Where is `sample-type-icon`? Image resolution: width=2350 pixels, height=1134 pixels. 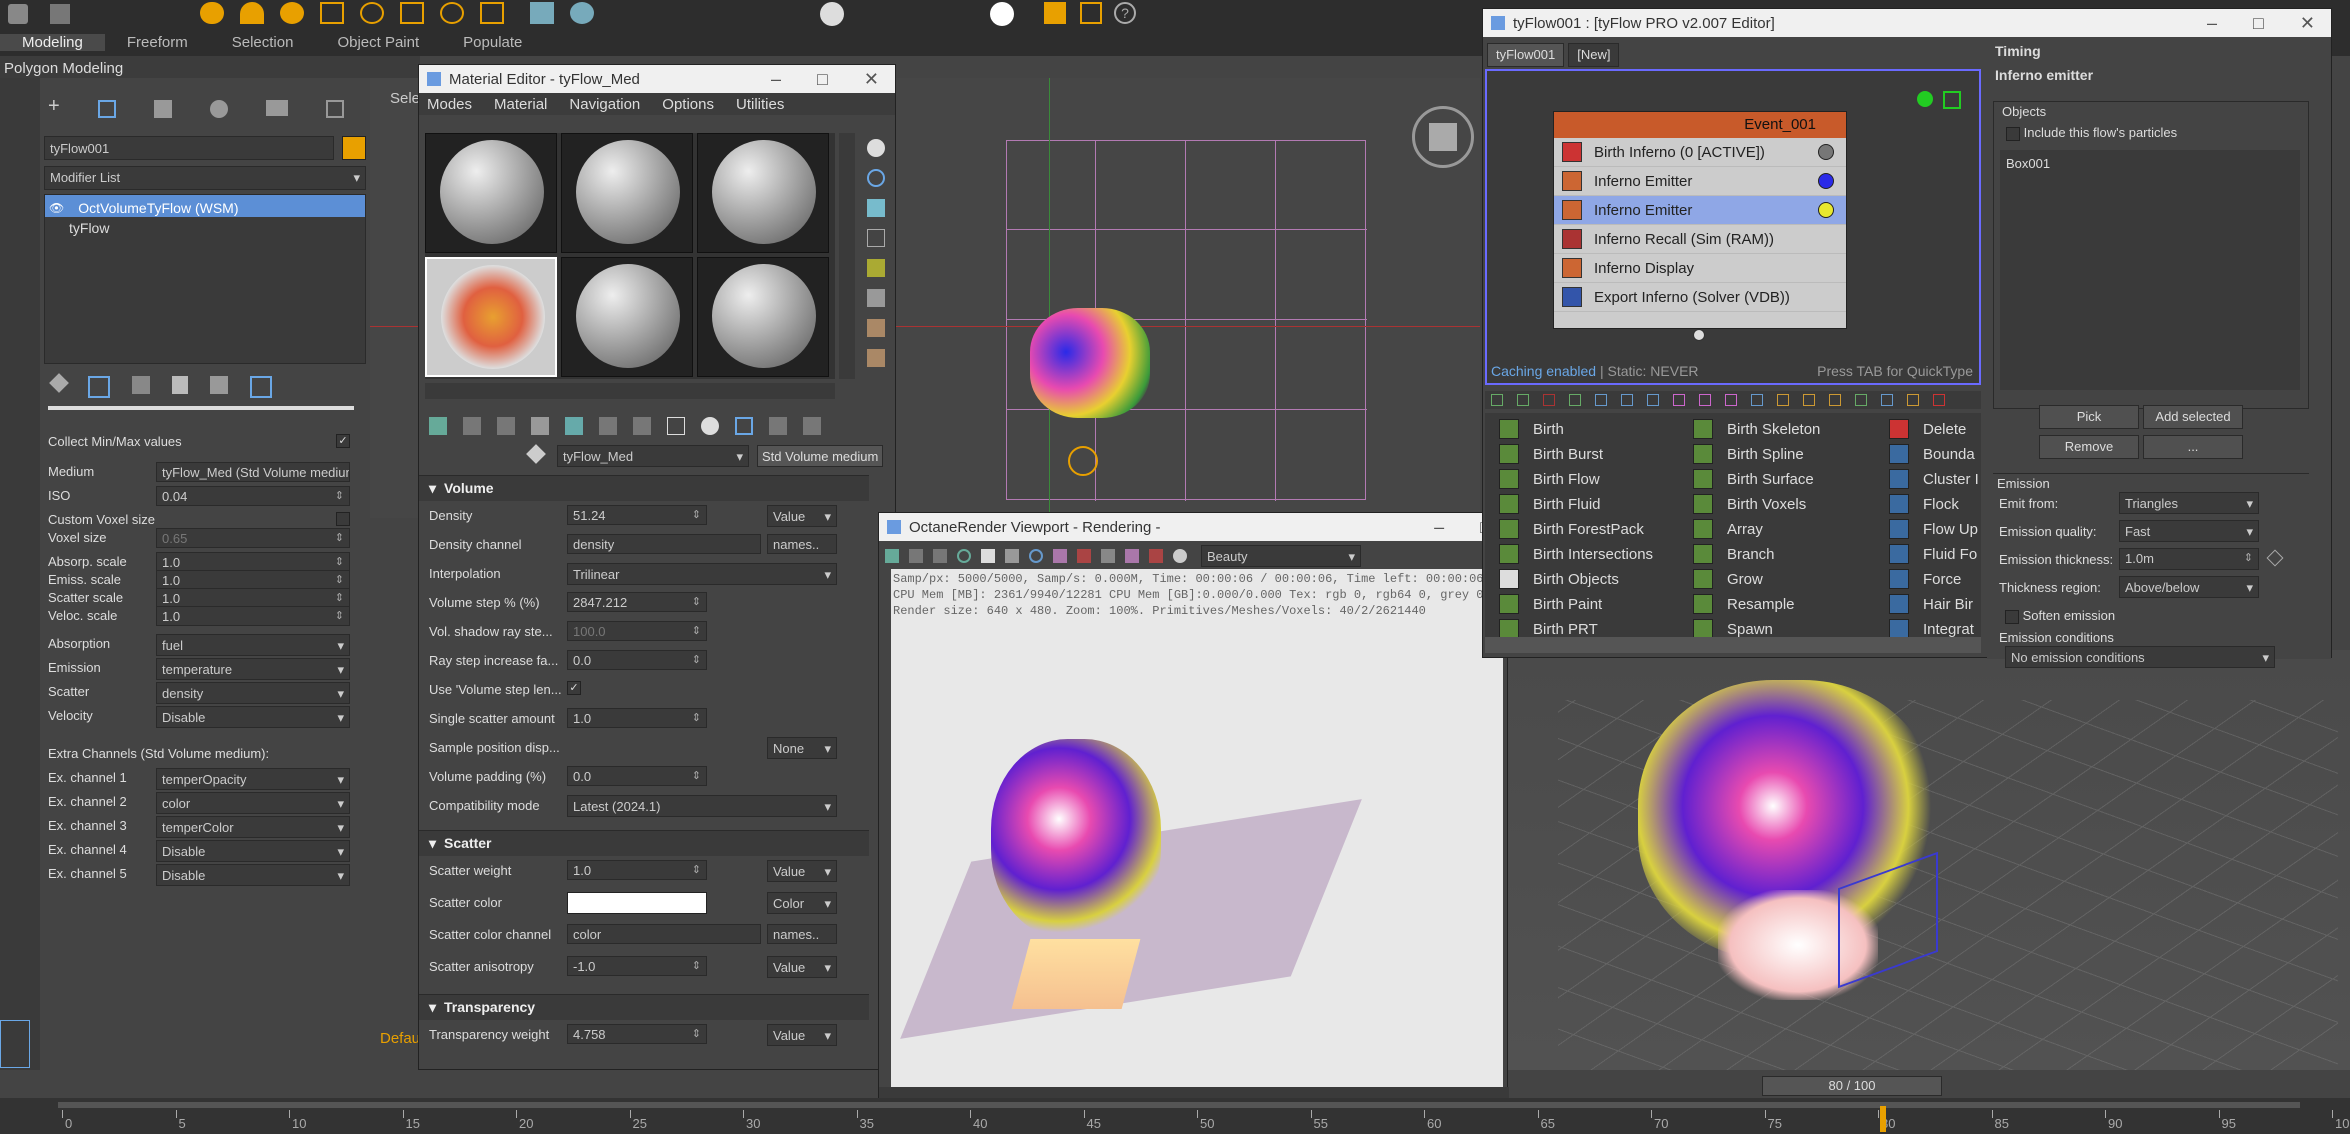 sample-type-icon is located at coordinates (876, 148).